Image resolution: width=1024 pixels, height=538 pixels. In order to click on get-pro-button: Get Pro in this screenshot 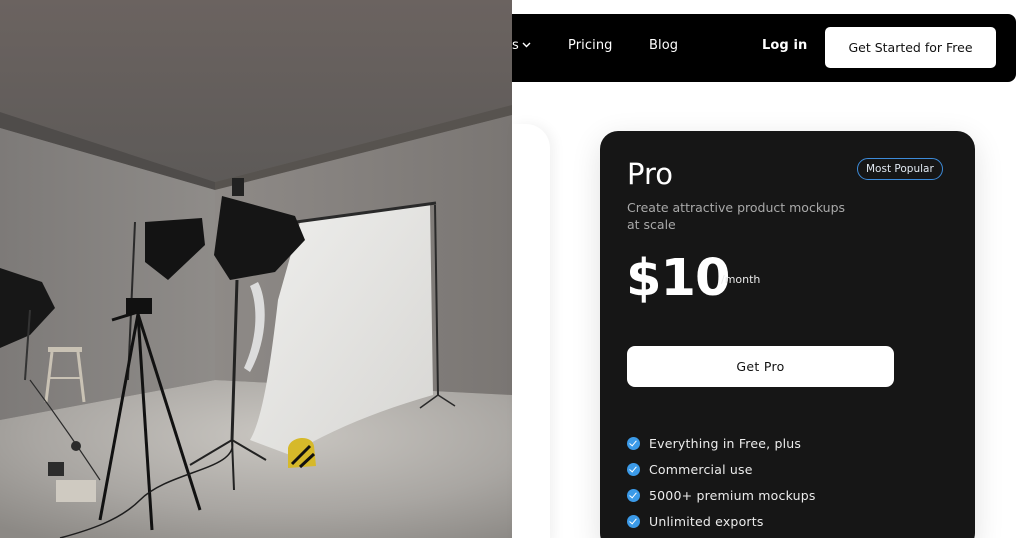, I will do `click(760, 366)`.